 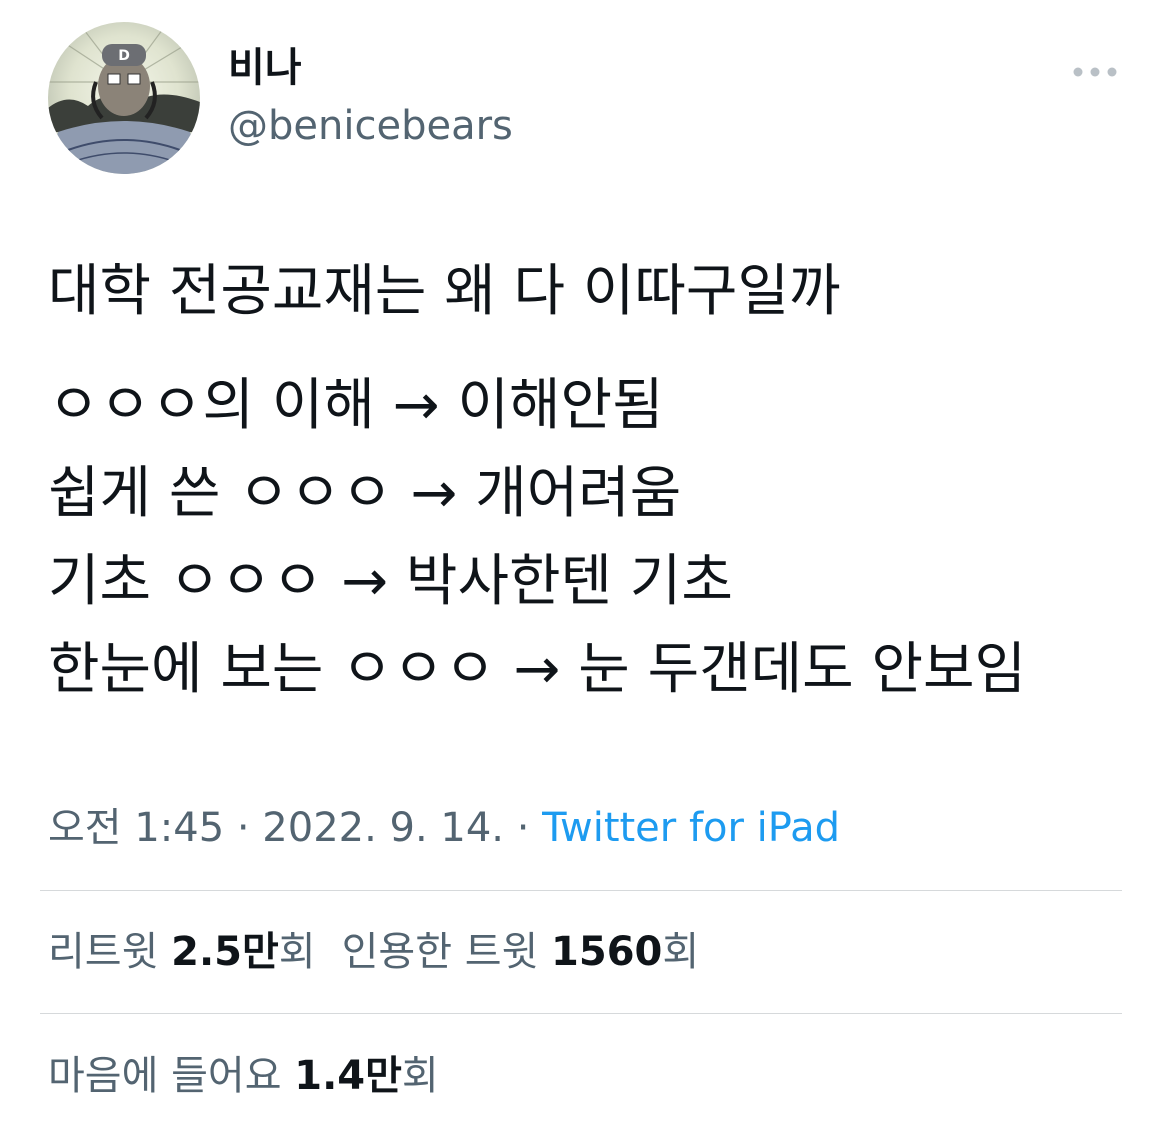 I want to click on retweet-value: 2.5만, so click(x=225, y=952).